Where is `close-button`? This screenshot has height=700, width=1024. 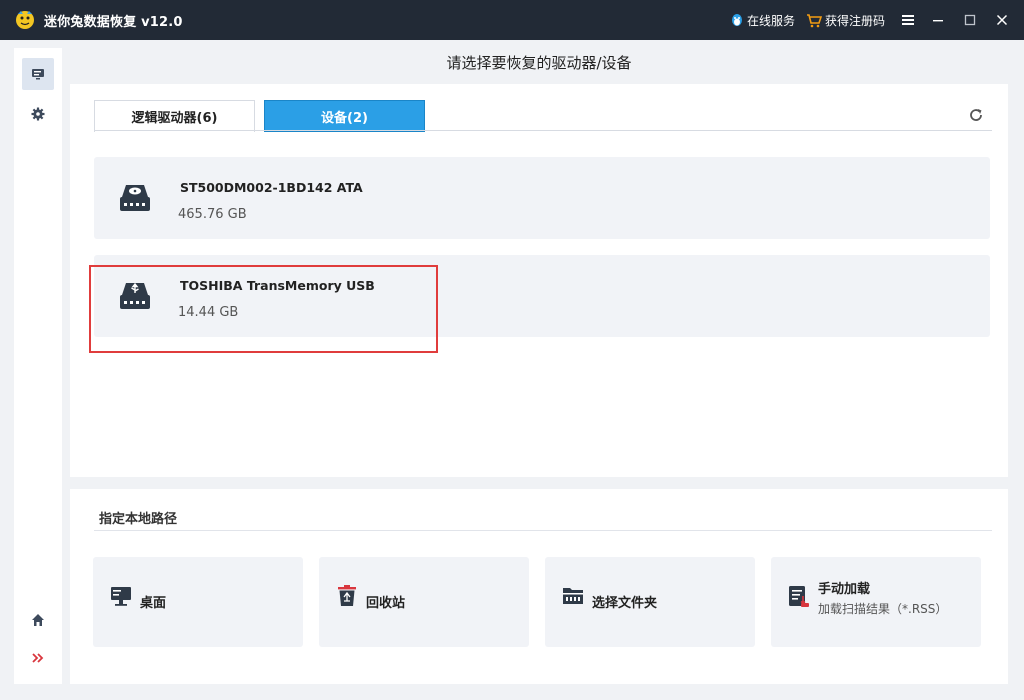
close-button is located at coordinates (1002, 20).